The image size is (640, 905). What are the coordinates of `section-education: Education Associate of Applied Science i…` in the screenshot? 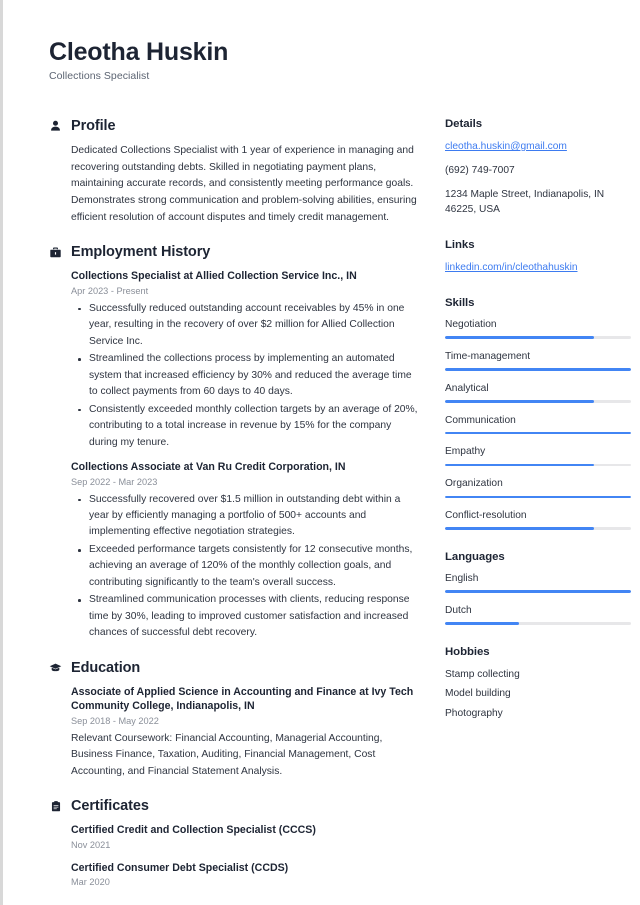 It's located at (235, 720).